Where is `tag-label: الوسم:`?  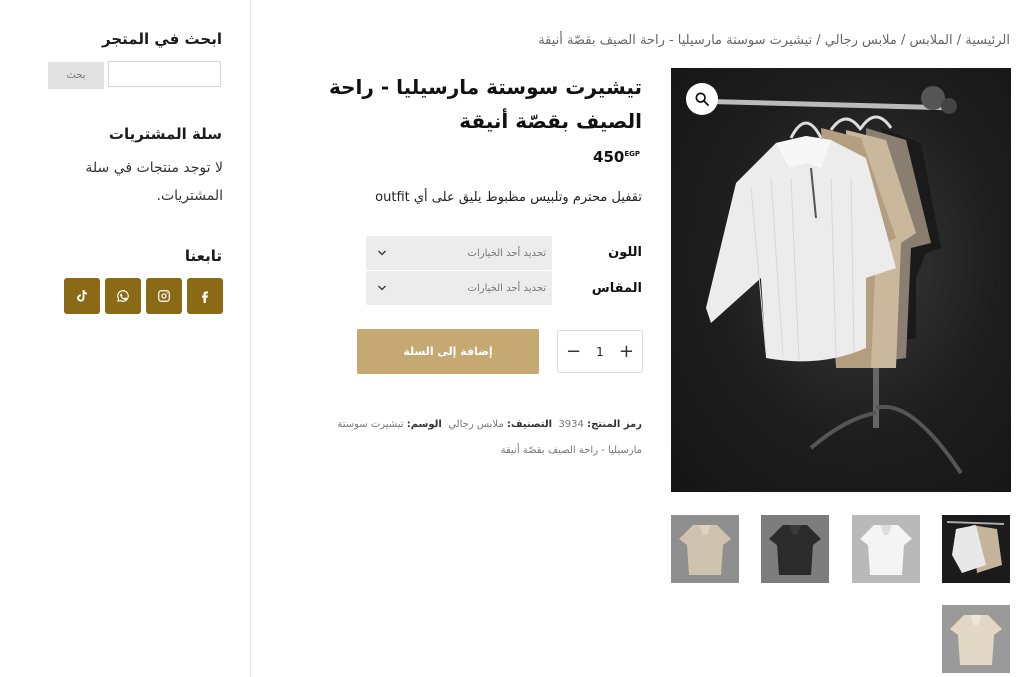 tag-label: الوسم: is located at coordinates (424, 424).